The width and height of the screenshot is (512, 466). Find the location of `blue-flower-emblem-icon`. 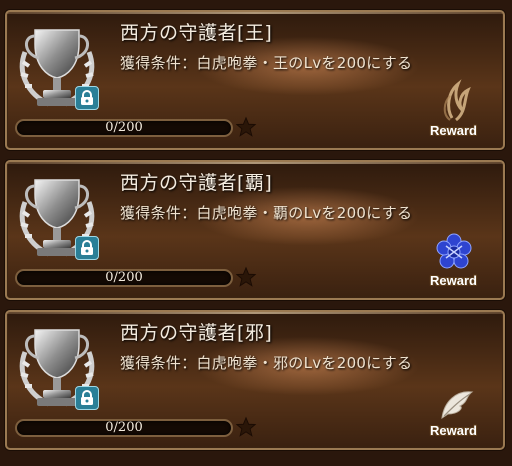

blue-flower-emblem-icon is located at coordinates (454, 251).